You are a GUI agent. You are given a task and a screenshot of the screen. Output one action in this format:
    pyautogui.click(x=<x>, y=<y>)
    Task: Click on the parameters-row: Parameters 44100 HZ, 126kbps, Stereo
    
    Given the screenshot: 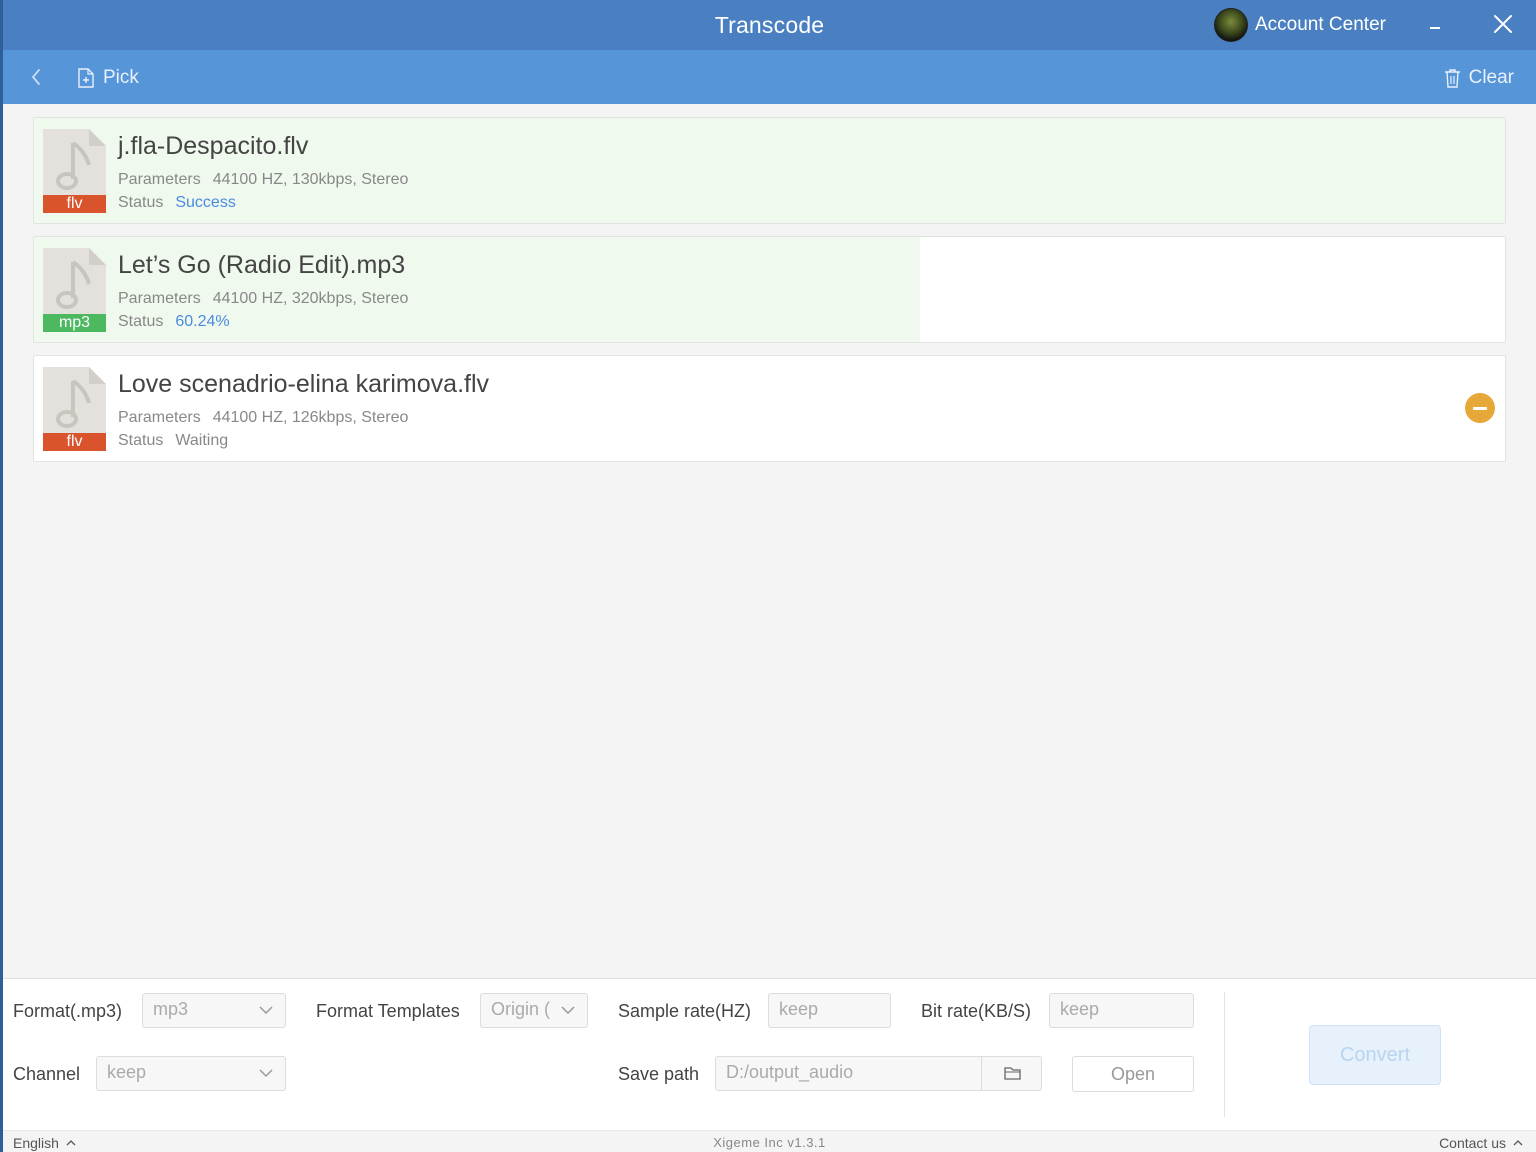 What is the action you would take?
    pyautogui.click(x=263, y=418)
    